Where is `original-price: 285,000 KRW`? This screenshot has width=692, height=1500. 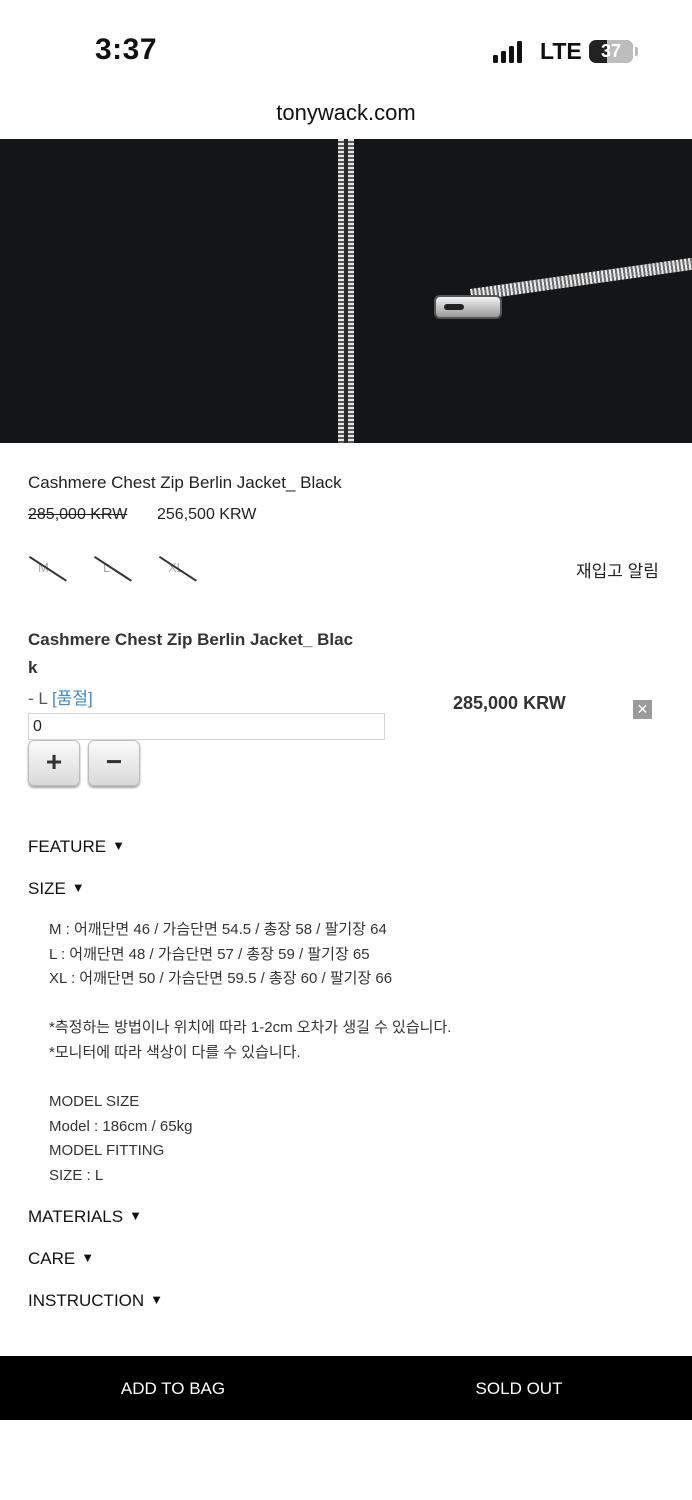
original-price: 285,000 KRW is located at coordinates (78, 514).